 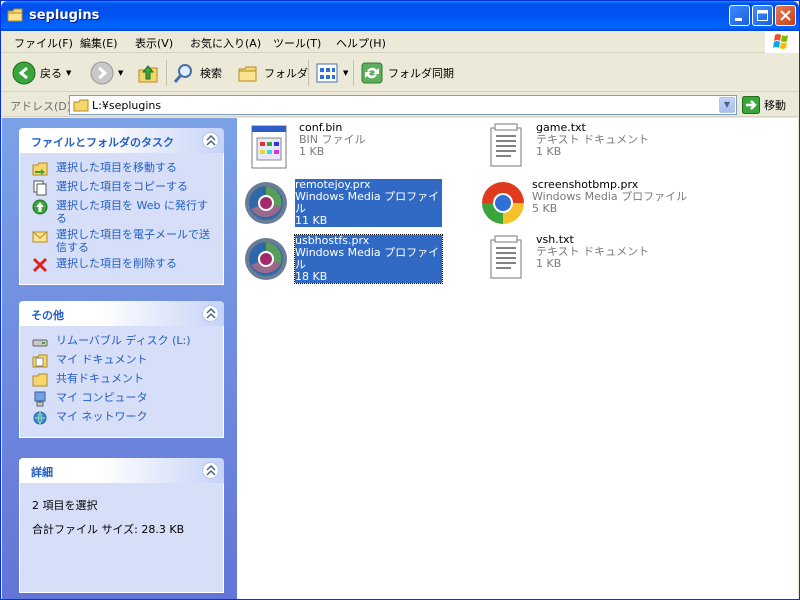 I want to click on menu-edit: 編集(E), so click(x=99, y=43).